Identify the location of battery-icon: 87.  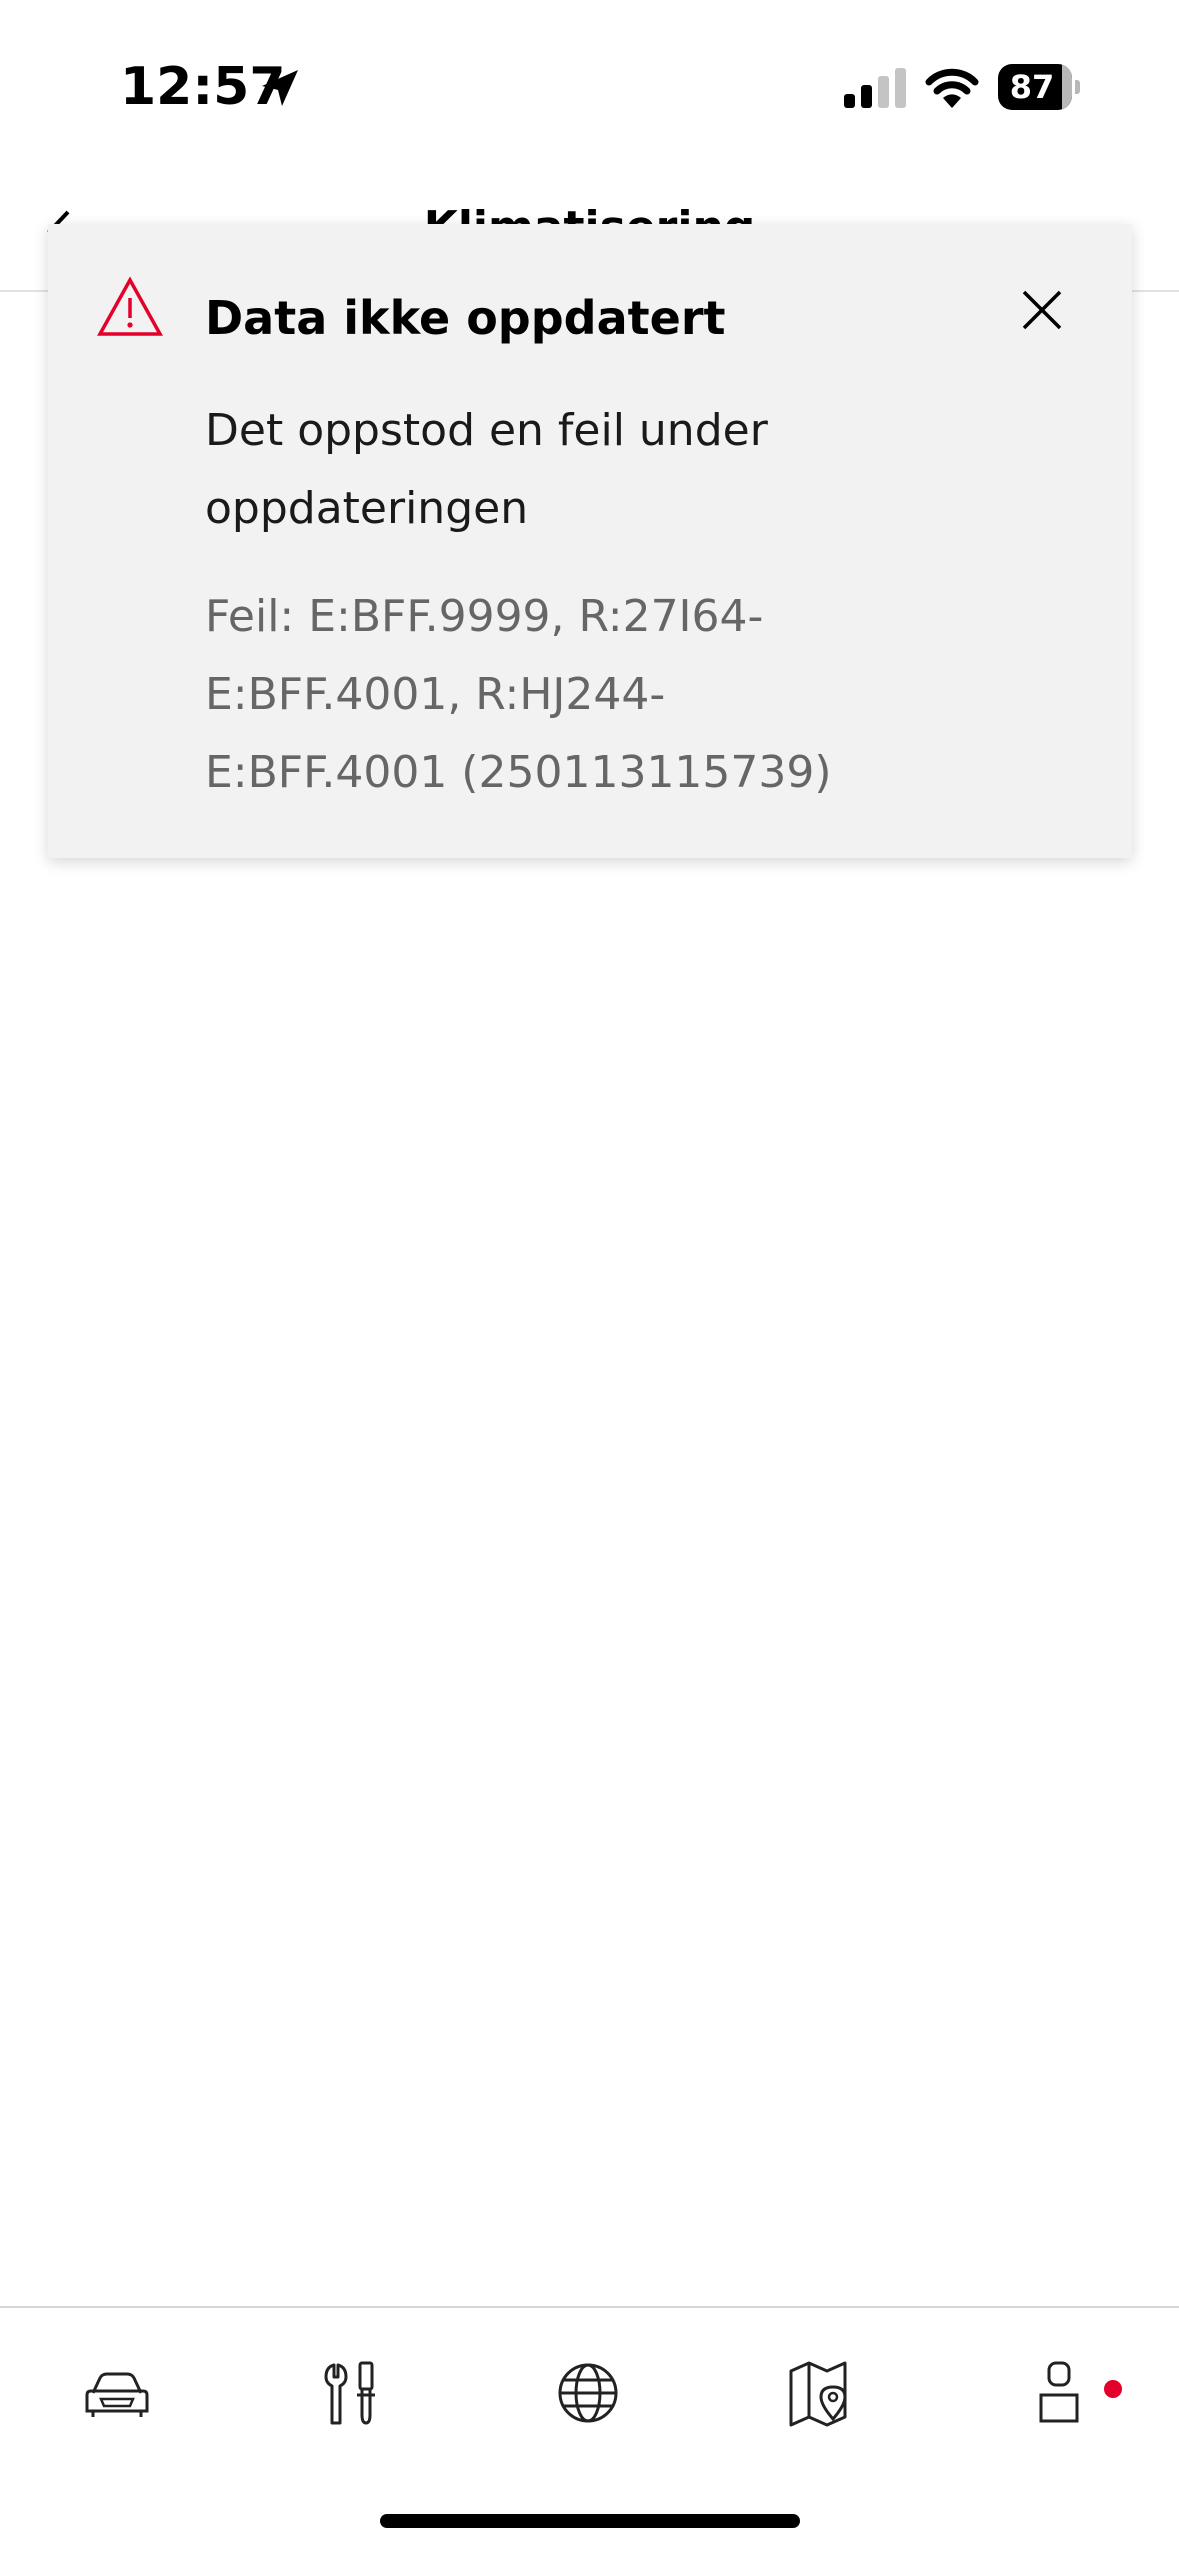
(1039, 87).